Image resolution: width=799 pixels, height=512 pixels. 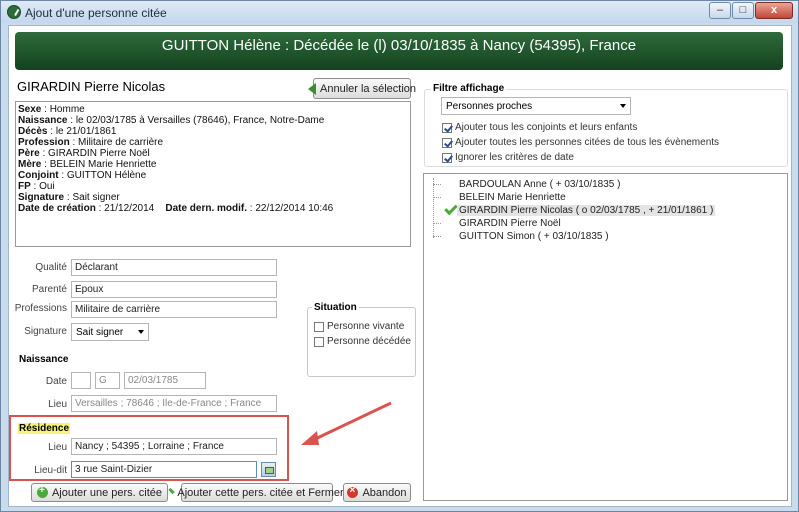 I want to click on residence-lieudit-label: Lieu-dit, so click(x=50, y=470).